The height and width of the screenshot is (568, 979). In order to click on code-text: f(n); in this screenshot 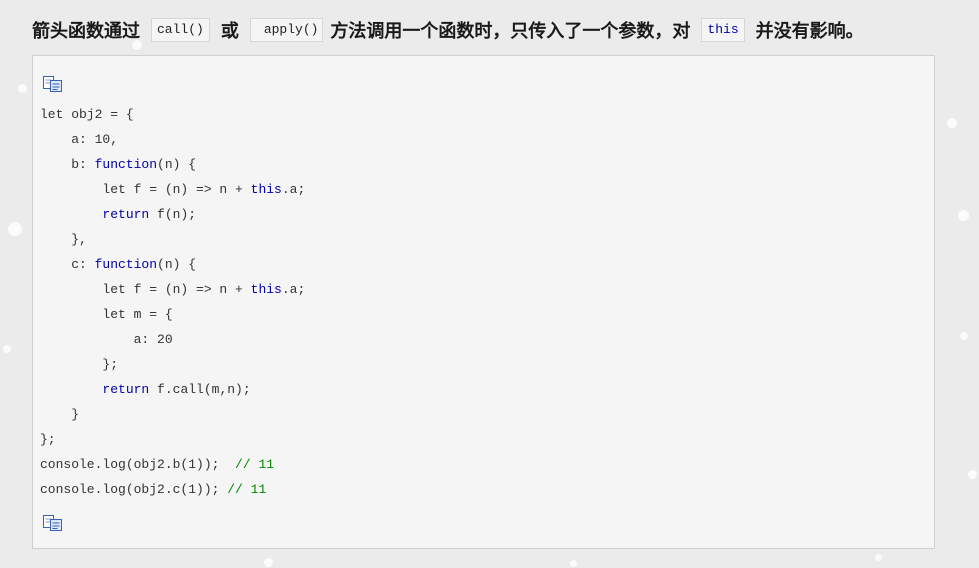, I will do `click(173, 214)`.